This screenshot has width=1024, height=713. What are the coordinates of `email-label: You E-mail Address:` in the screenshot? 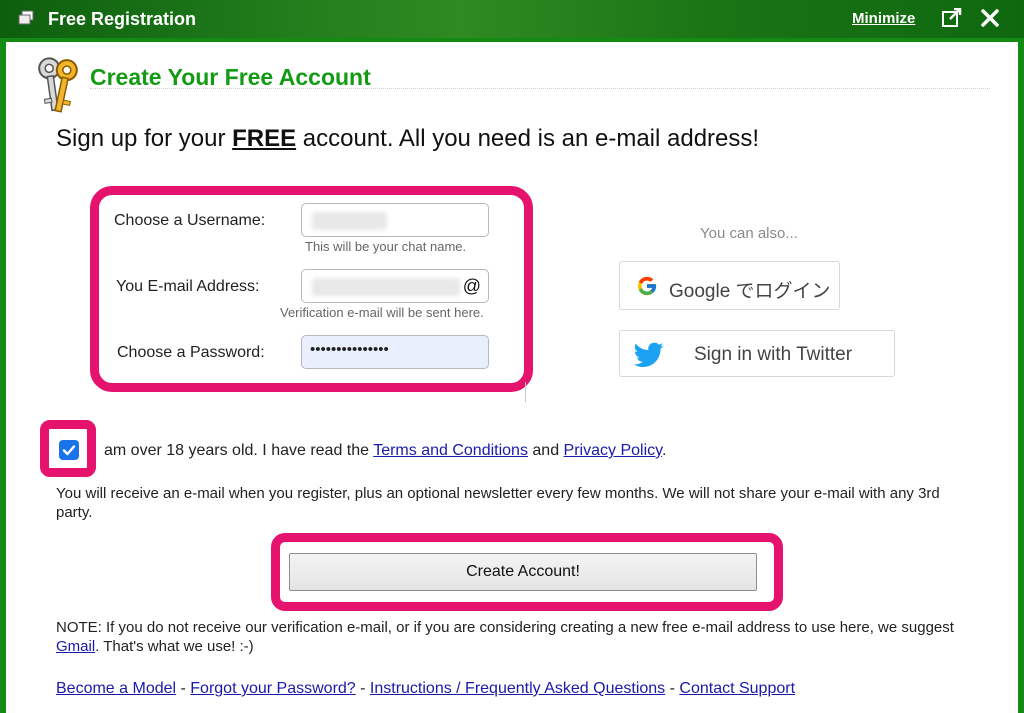 It's located at (188, 286).